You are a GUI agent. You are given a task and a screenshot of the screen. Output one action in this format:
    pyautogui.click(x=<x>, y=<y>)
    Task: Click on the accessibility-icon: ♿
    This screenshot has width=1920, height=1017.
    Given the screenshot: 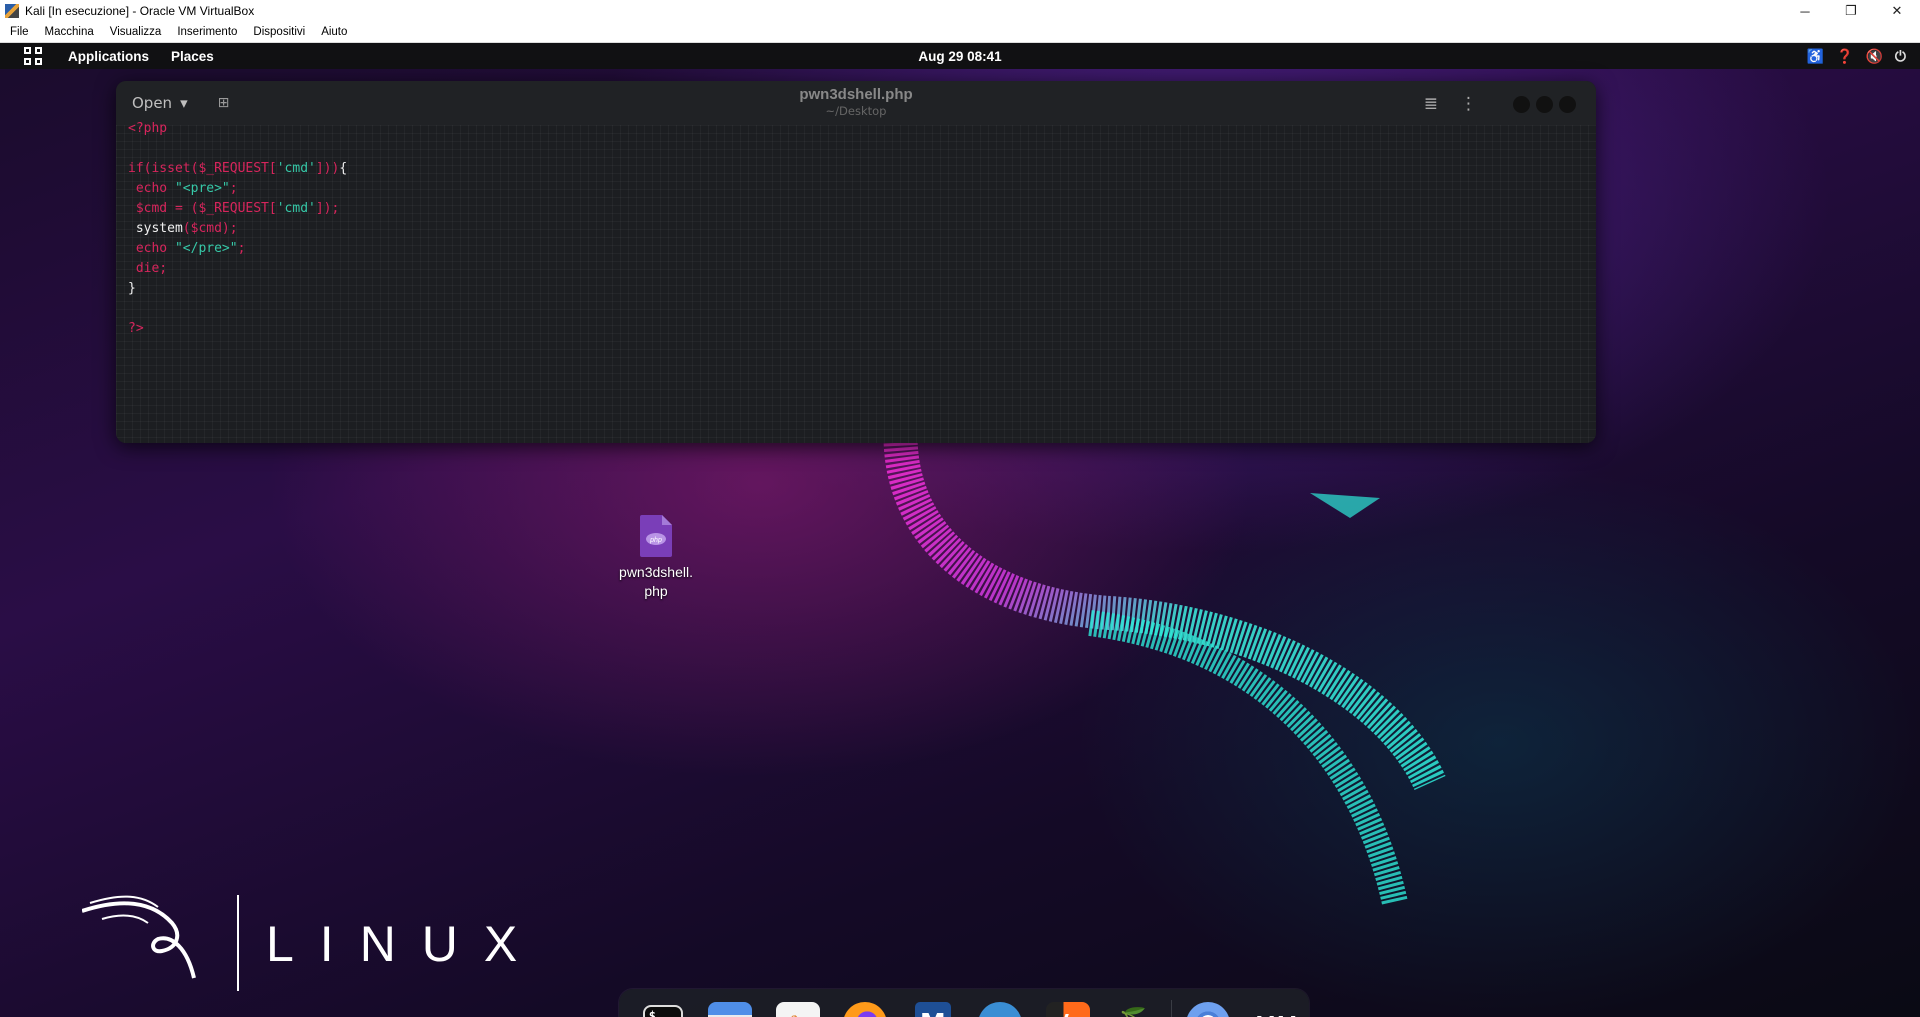 What is the action you would take?
    pyautogui.click(x=1815, y=56)
    